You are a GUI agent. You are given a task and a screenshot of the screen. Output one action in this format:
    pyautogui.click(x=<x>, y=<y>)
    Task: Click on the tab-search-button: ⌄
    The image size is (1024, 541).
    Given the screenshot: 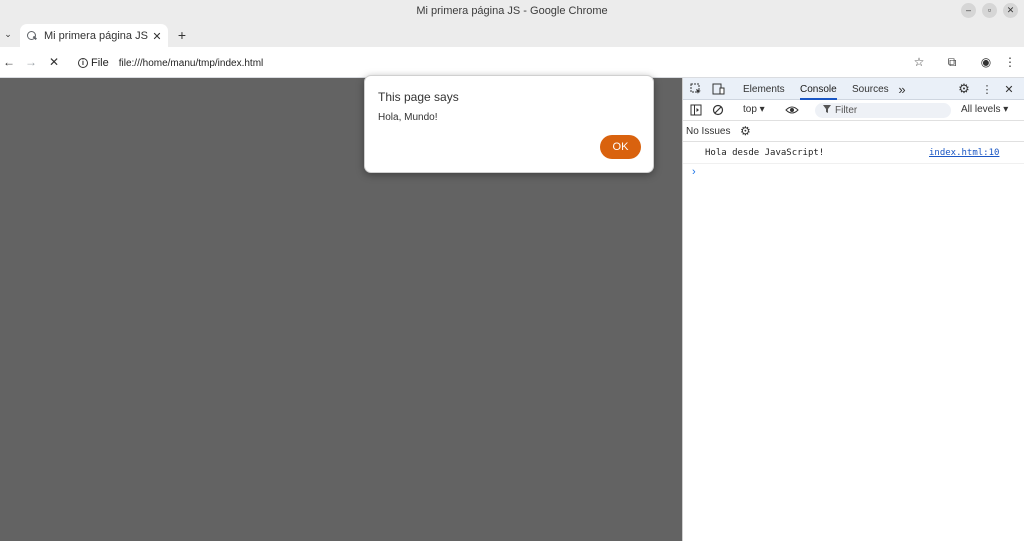 What is the action you would take?
    pyautogui.click(x=8, y=34)
    